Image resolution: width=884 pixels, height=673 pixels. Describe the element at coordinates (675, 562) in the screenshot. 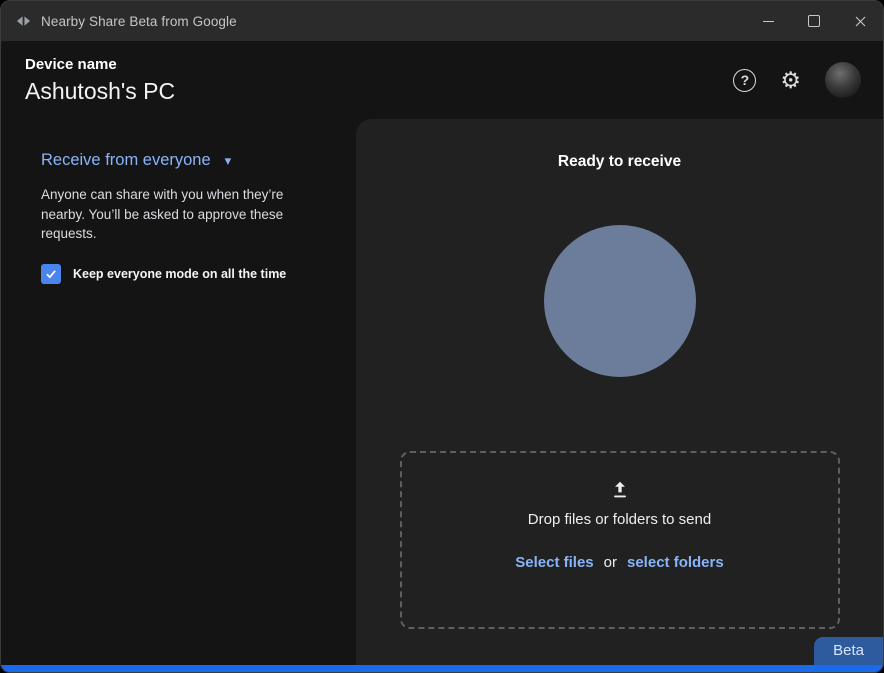

I see `select-folders-link: select folders` at that location.